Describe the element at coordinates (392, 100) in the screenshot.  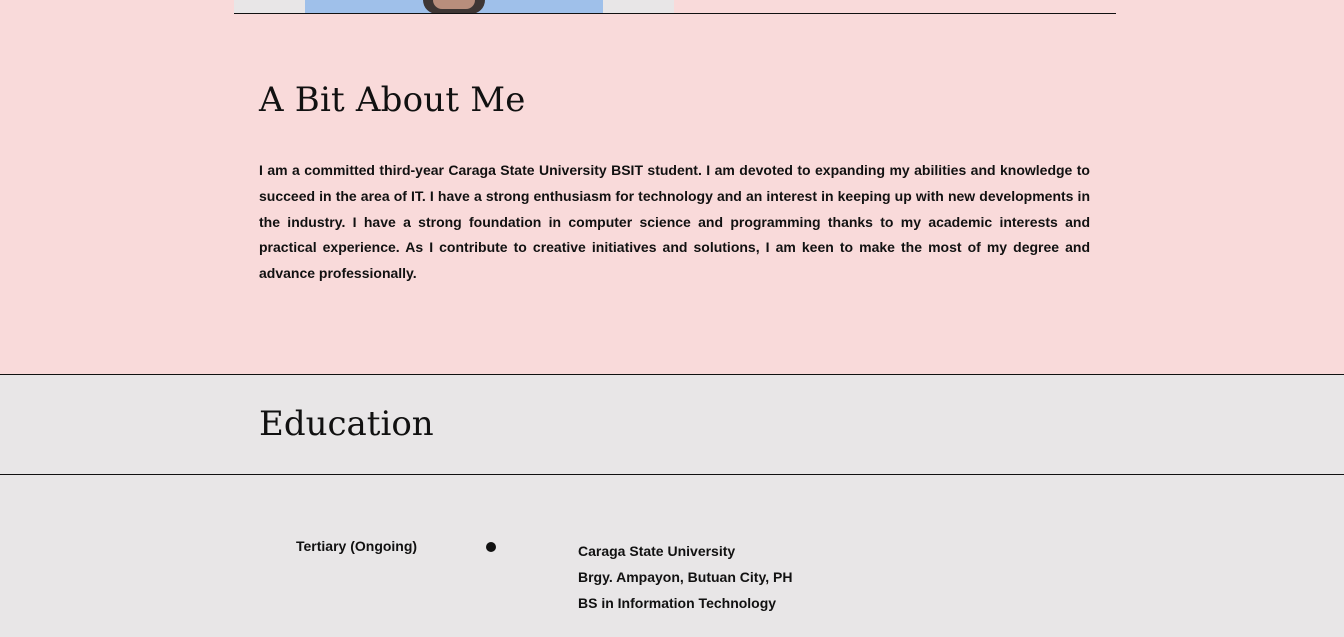
I see `about-title: A Bit About Me` at that location.